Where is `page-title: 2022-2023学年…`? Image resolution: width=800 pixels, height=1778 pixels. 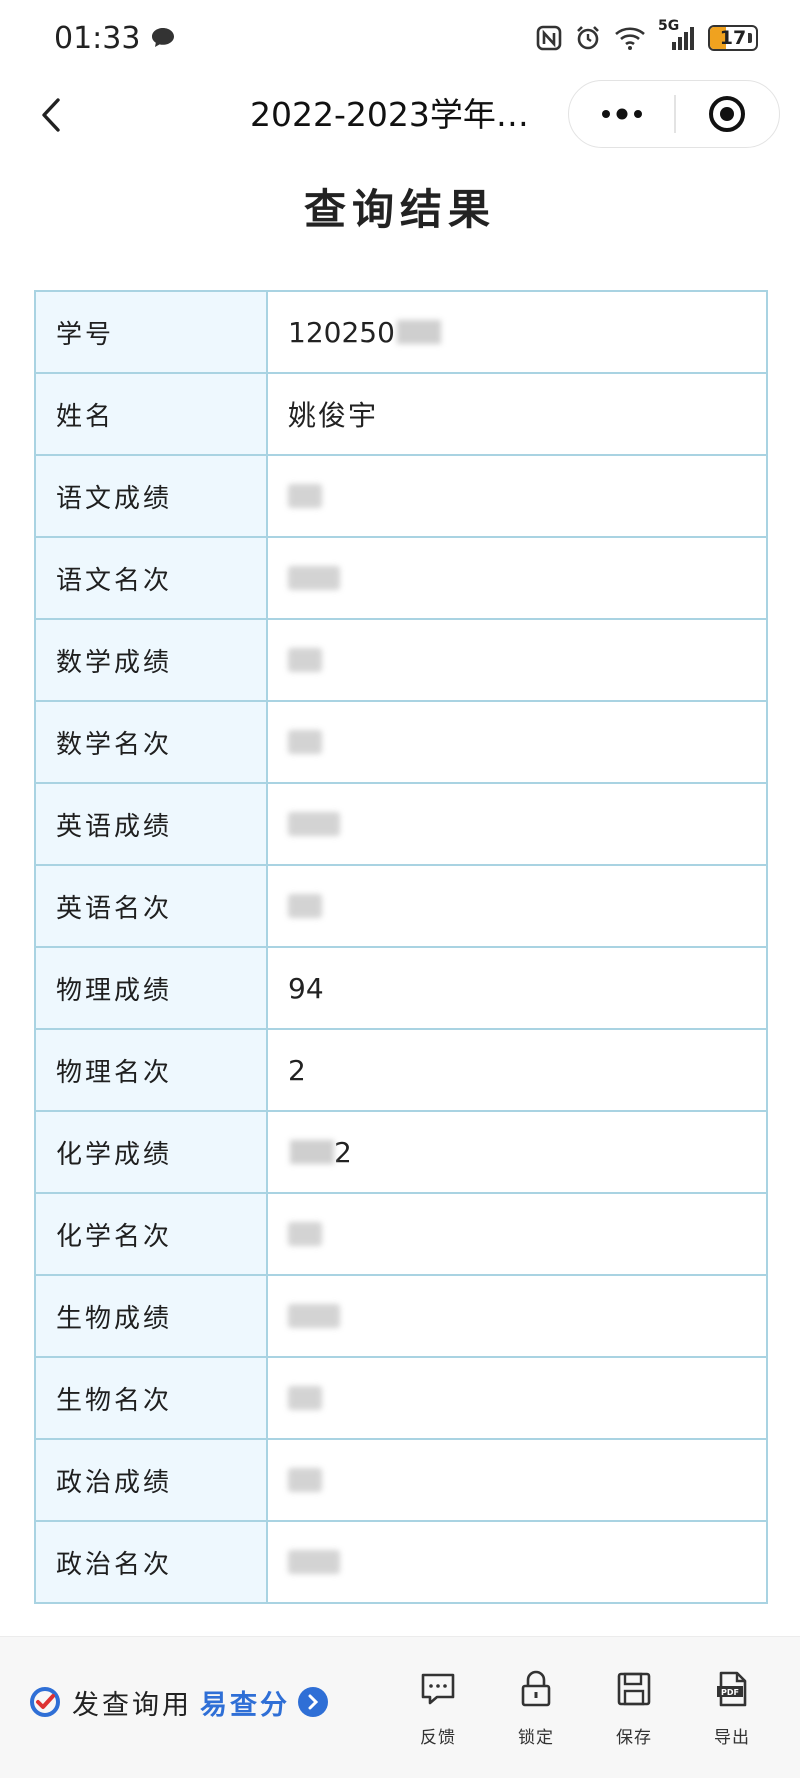
page-title: 2022-2023学年… is located at coordinates (389, 114).